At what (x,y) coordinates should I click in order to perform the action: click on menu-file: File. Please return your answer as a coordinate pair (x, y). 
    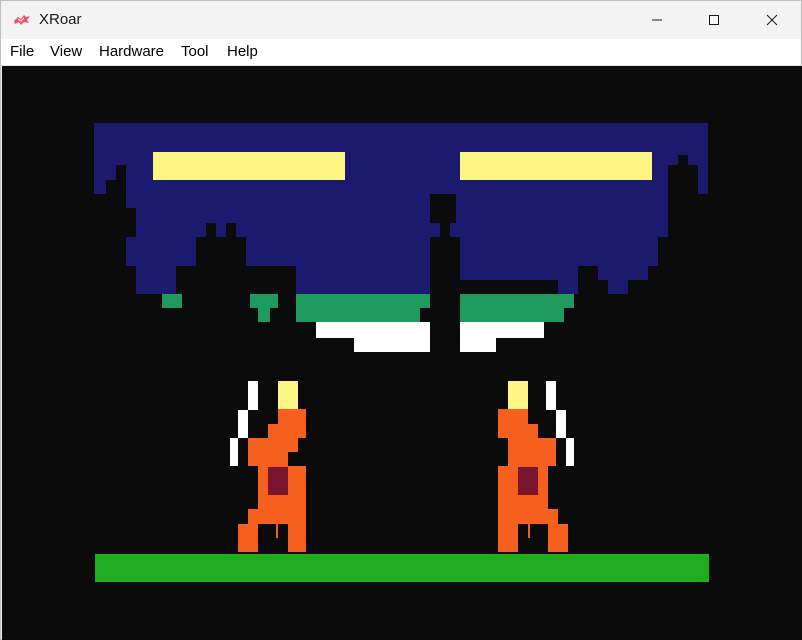
    Looking at the image, I should click on (22, 51).